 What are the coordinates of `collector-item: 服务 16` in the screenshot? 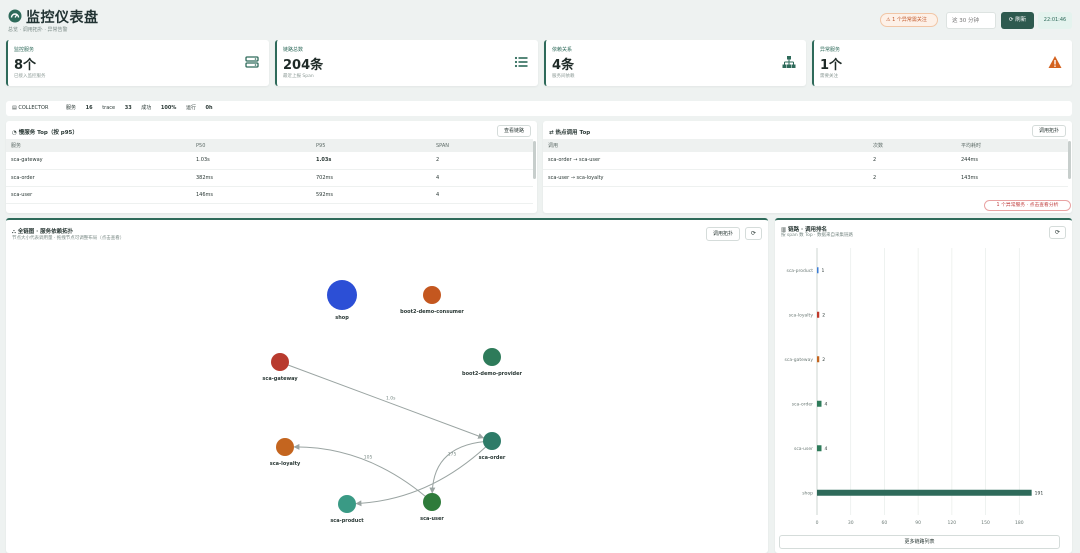 It's located at (79, 108).